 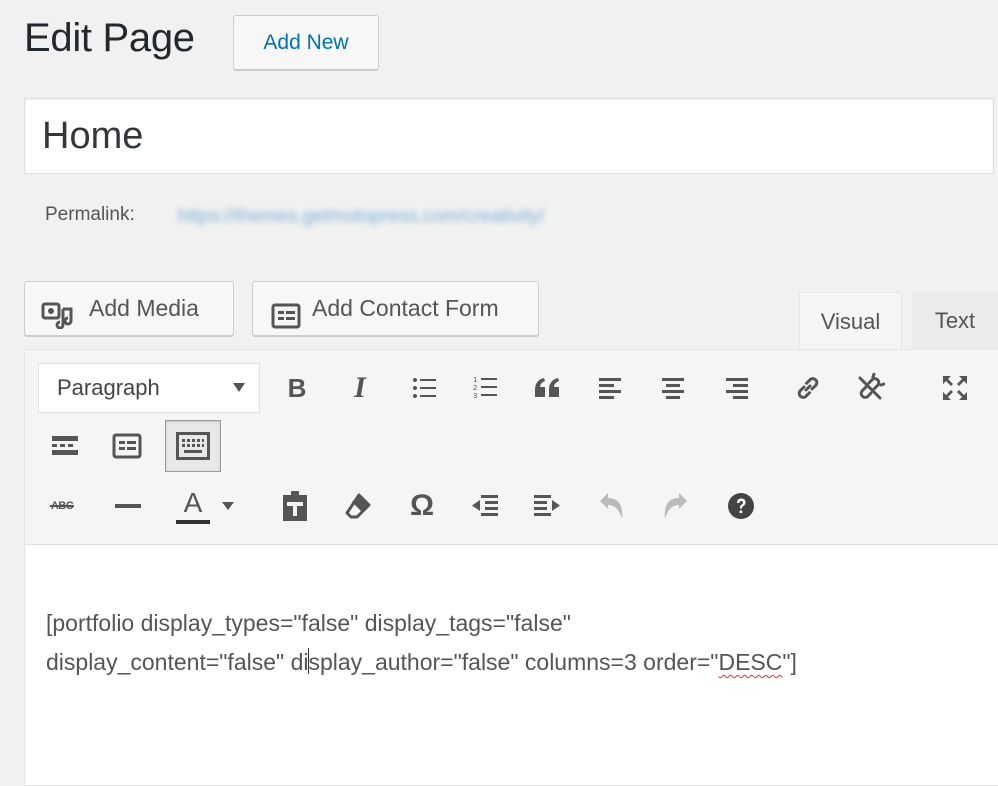 What do you see at coordinates (295, 506) in the screenshot?
I see `paste-as-text-icon` at bounding box center [295, 506].